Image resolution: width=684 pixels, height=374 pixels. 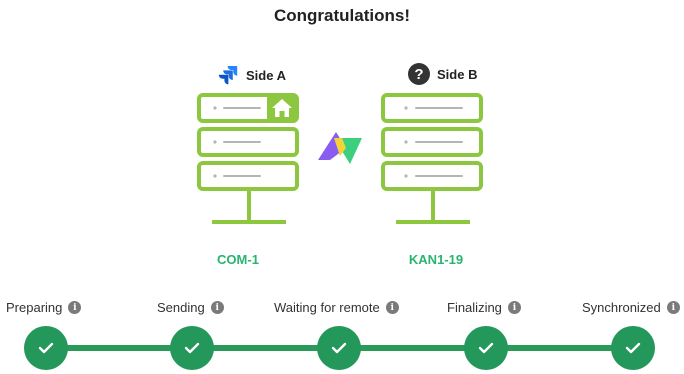 I want to click on step-finalizing-complete, so click(x=486, y=348).